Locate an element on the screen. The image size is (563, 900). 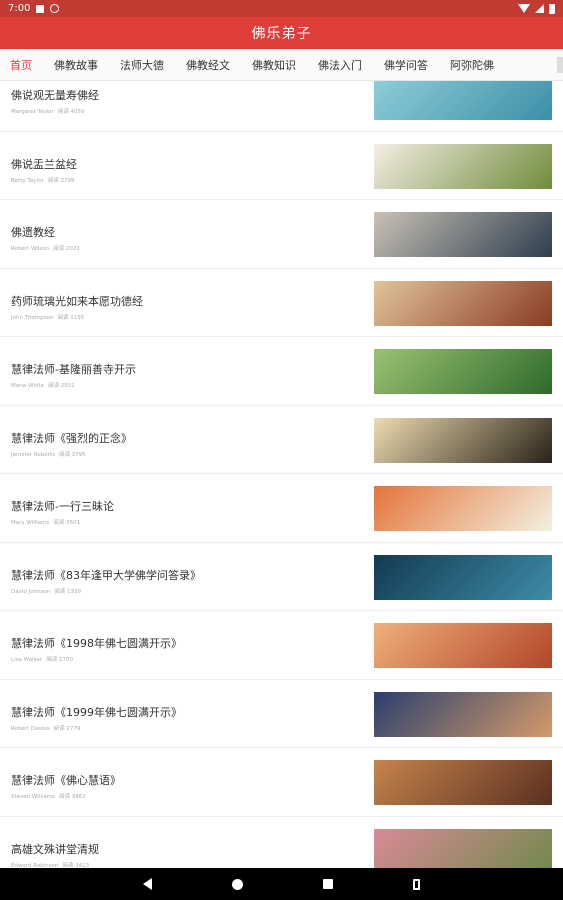
item-title: 慧律法师《佛心慧语》 is located at coordinates (66, 780).